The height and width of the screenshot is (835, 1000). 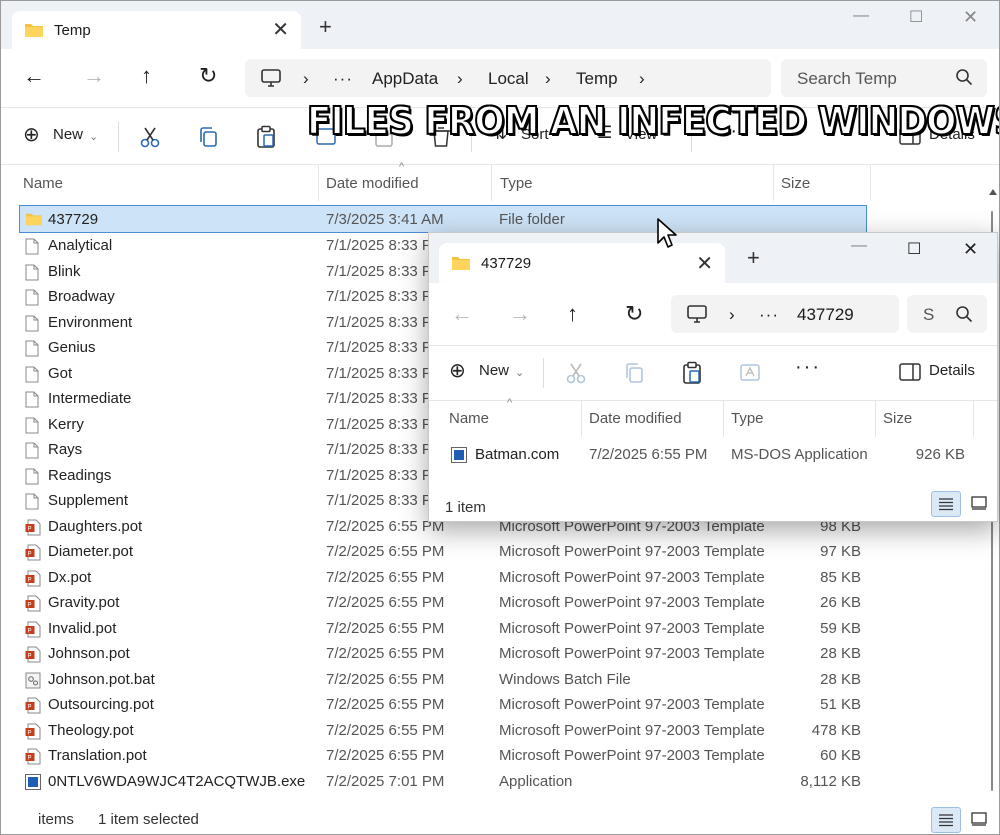 What do you see at coordinates (177, 781) in the screenshot?
I see `file-name: 0NTLV6WDA9WJC4T2ACQTWJB.exe` at bounding box center [177, 781].